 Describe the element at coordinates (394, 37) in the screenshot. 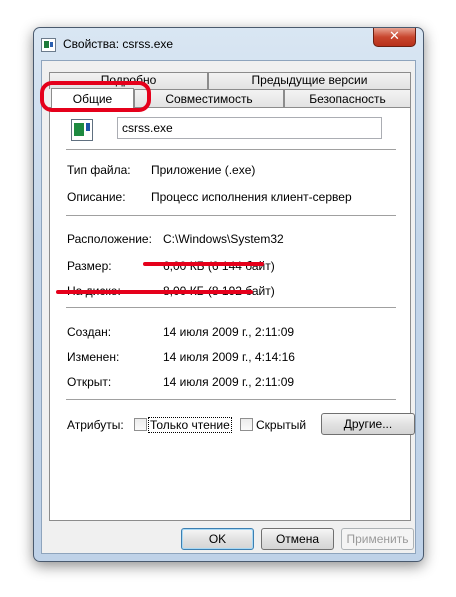

I see `close-button: ✕` at that location.